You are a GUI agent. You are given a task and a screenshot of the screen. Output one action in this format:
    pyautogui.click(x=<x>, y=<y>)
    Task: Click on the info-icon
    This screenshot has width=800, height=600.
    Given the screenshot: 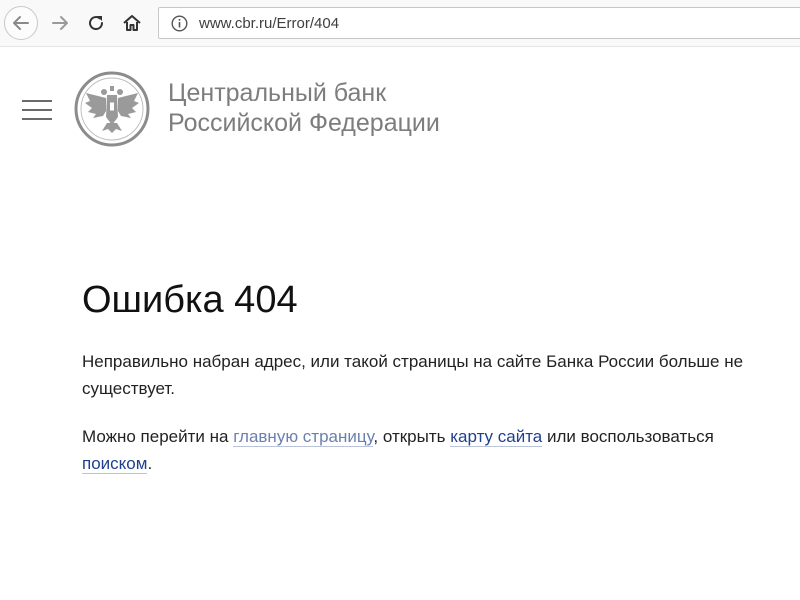 What is the action you would take?
    pyautogui.click(x=179, y=23)
    